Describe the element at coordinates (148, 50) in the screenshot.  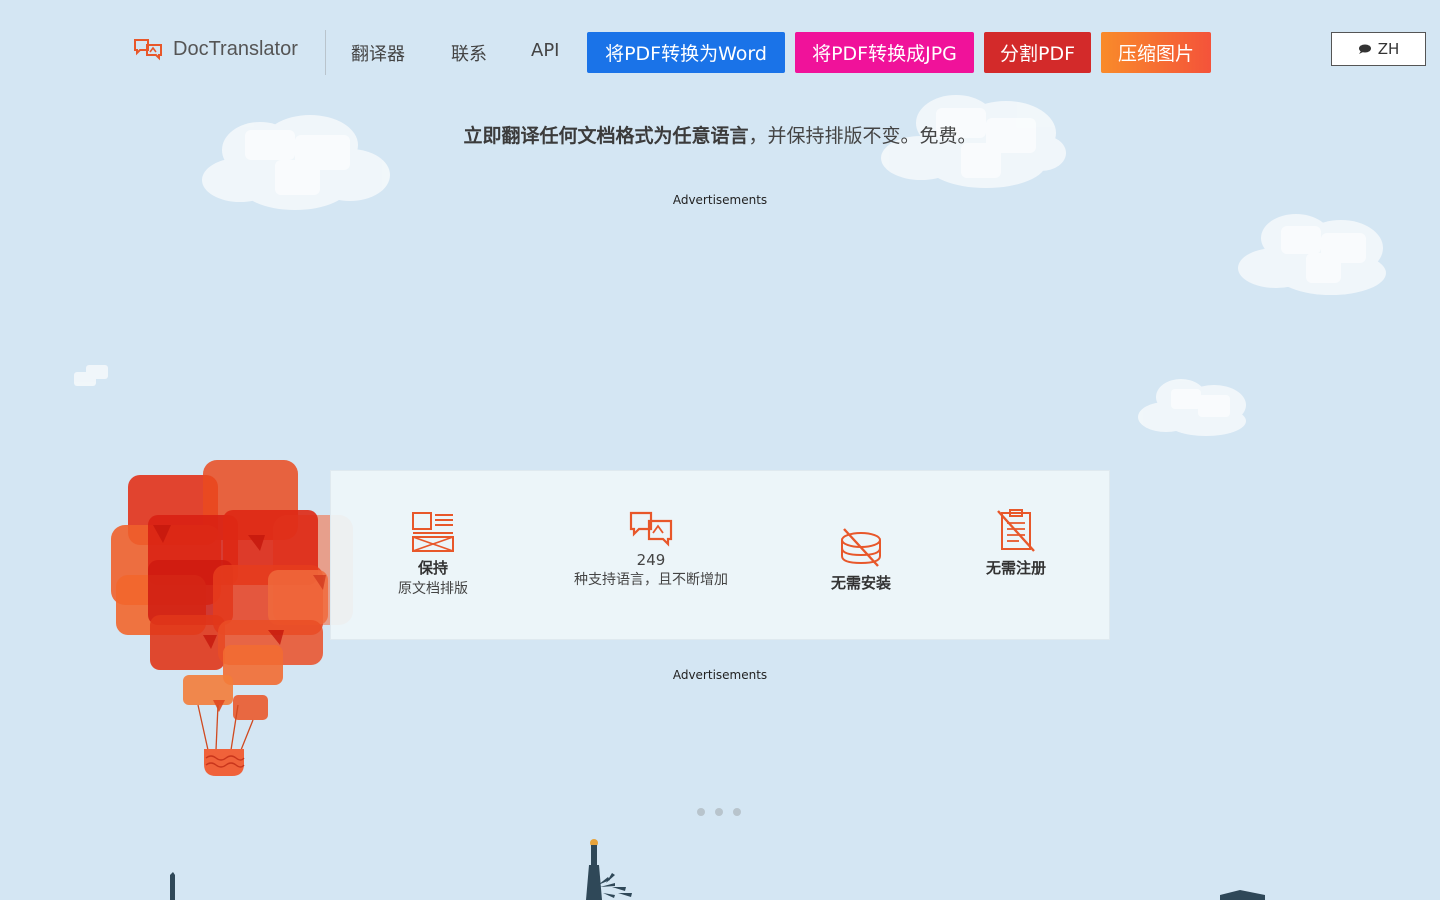
I see `logo-icon` at that location.